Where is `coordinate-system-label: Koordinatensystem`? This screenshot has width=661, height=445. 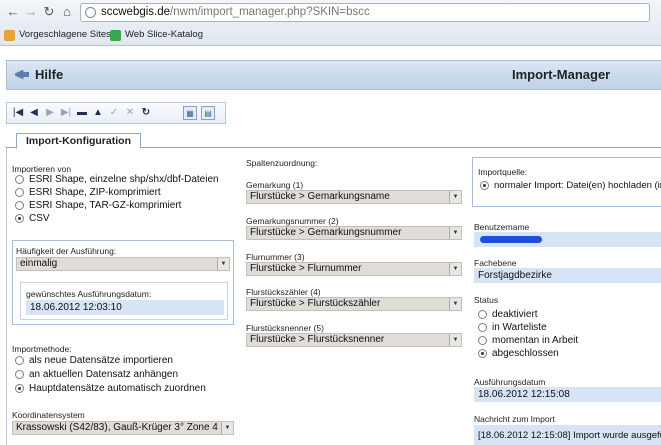 coordinate-system-label: Koordinatensystem is located at coordinates (48, 415).